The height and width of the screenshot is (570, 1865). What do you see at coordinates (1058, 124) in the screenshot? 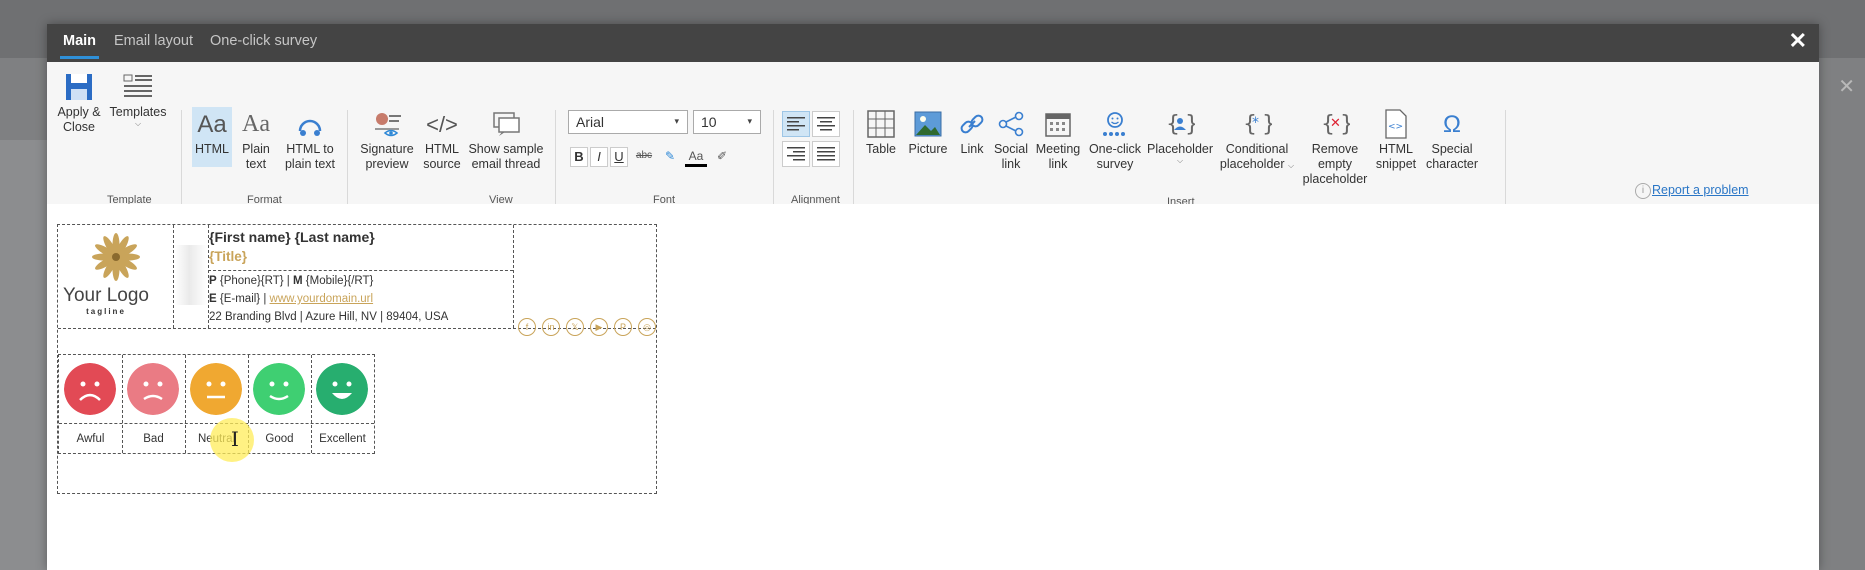
I see `calendar-icon` at bounding box center [1058, 124].